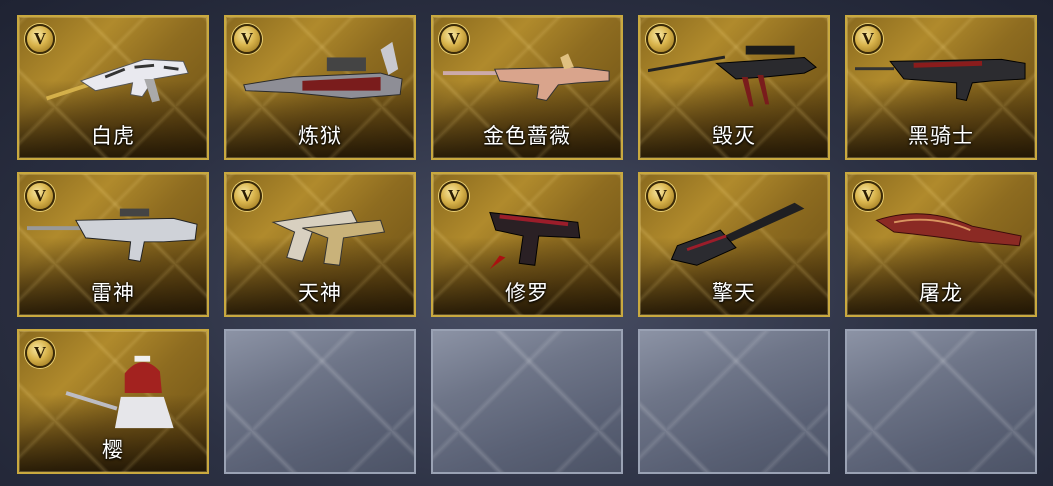 This screenshot has height=486, width=1053. I want to click on sniper-rifle-destruction-icon, so click(733, 77).